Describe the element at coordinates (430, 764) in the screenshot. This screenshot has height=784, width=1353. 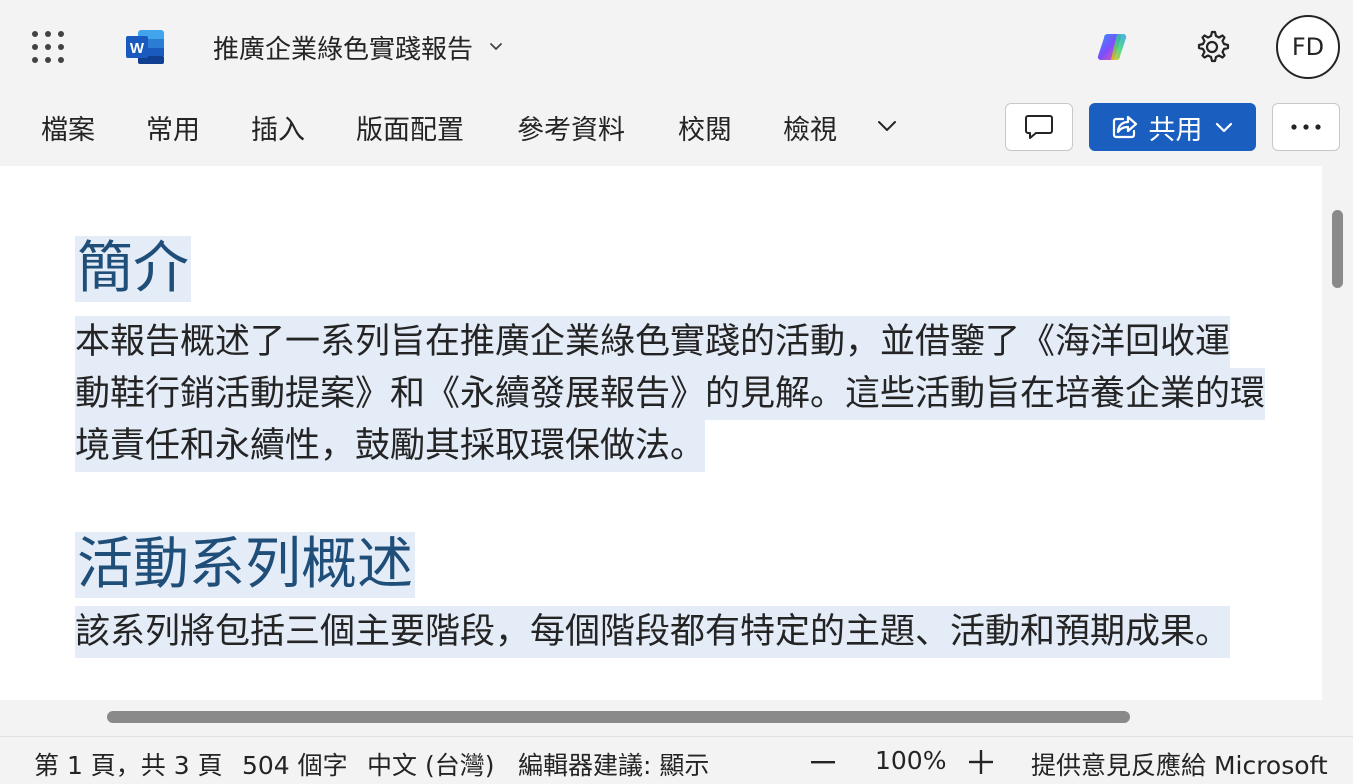
I see `language-indicator: 中文 (台灣)` at that location.